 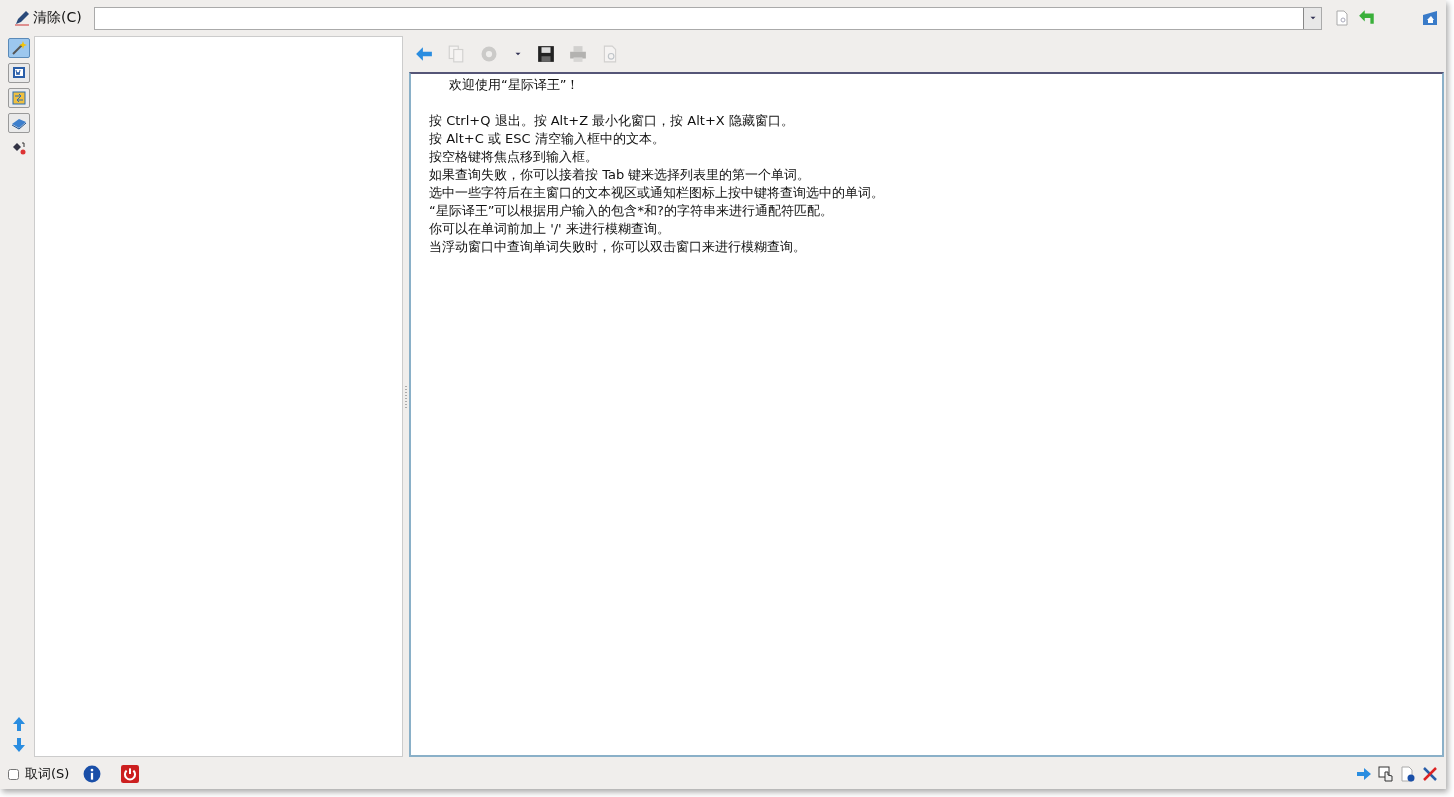 I want to click on book-arrows-icon, so click(x=19, y=98).